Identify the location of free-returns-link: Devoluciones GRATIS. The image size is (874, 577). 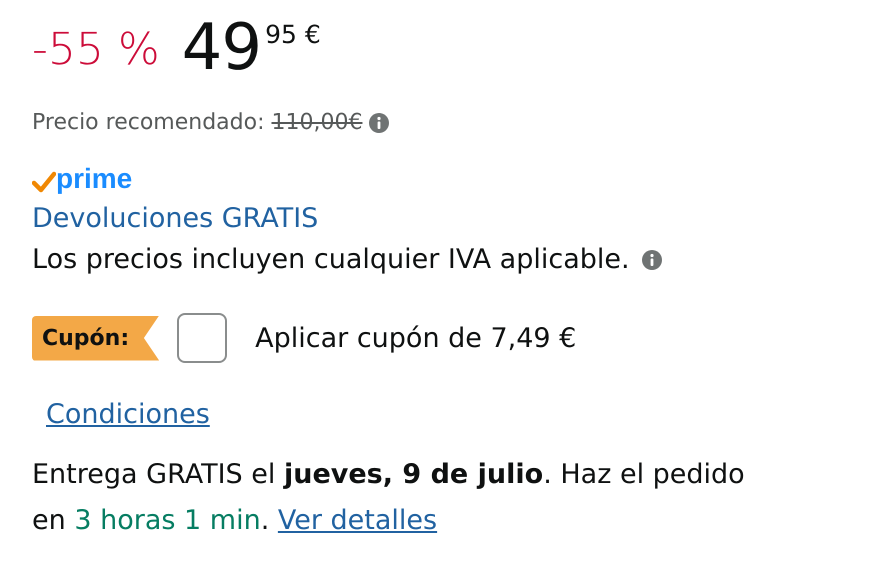
(175, 218).